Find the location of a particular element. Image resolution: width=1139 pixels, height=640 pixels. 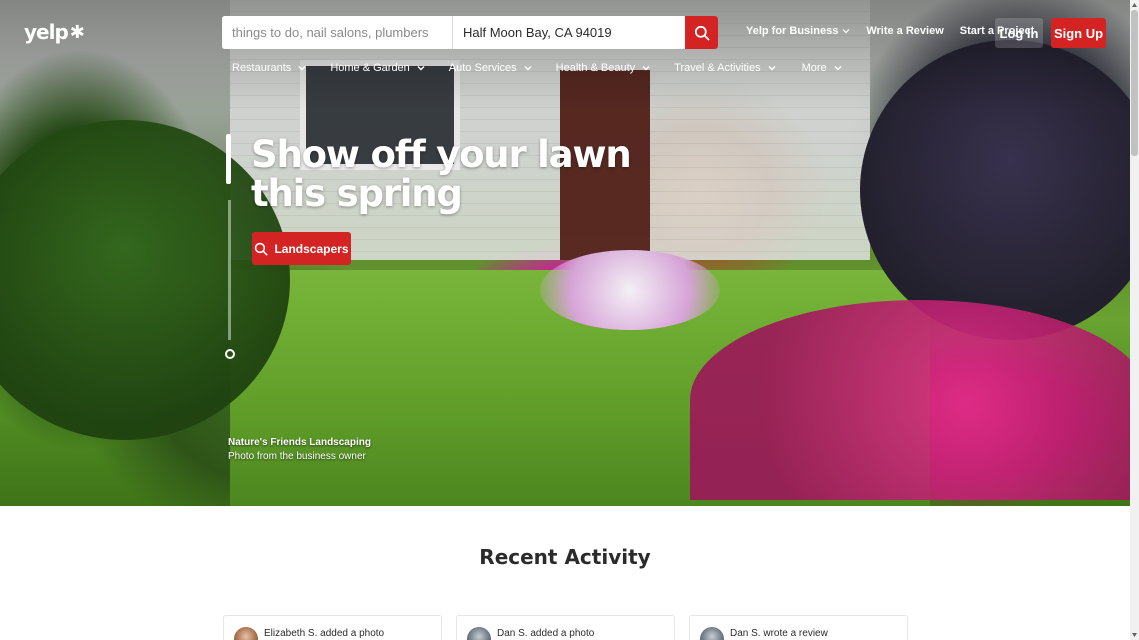

signup-button: Sign Up is located at coordinates (1078, 33).